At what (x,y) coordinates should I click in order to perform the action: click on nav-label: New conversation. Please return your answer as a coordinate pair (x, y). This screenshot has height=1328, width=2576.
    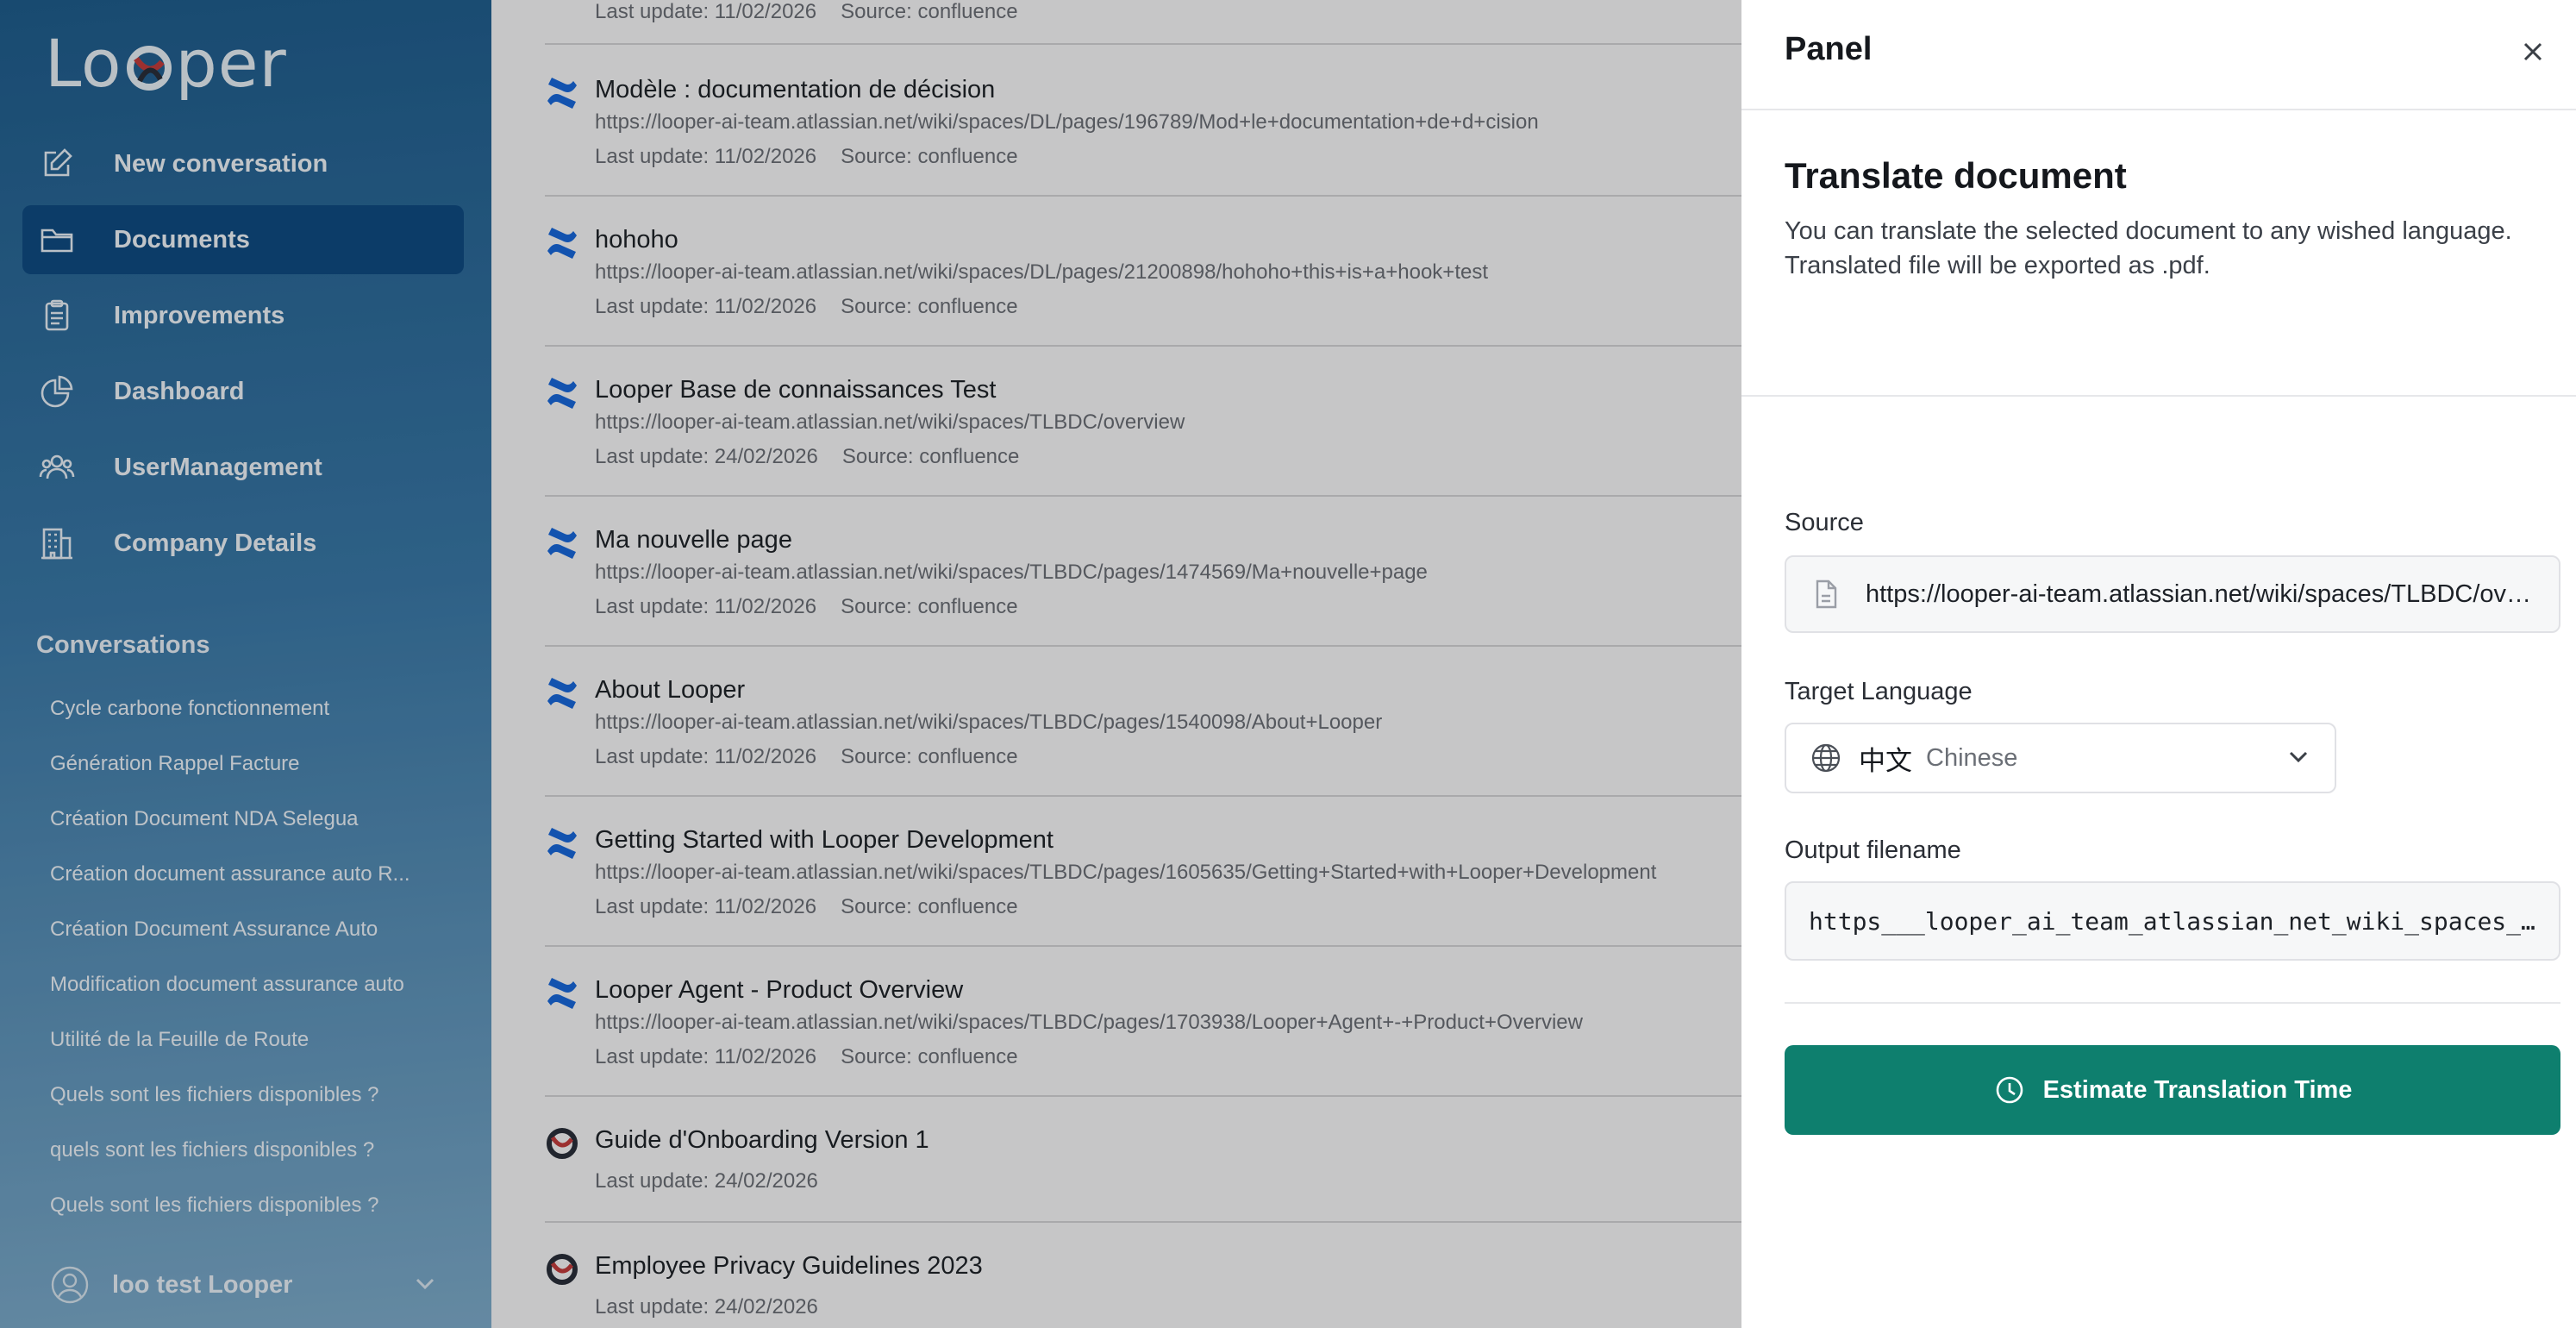
    Looking at the image, I should click on (221, 163).